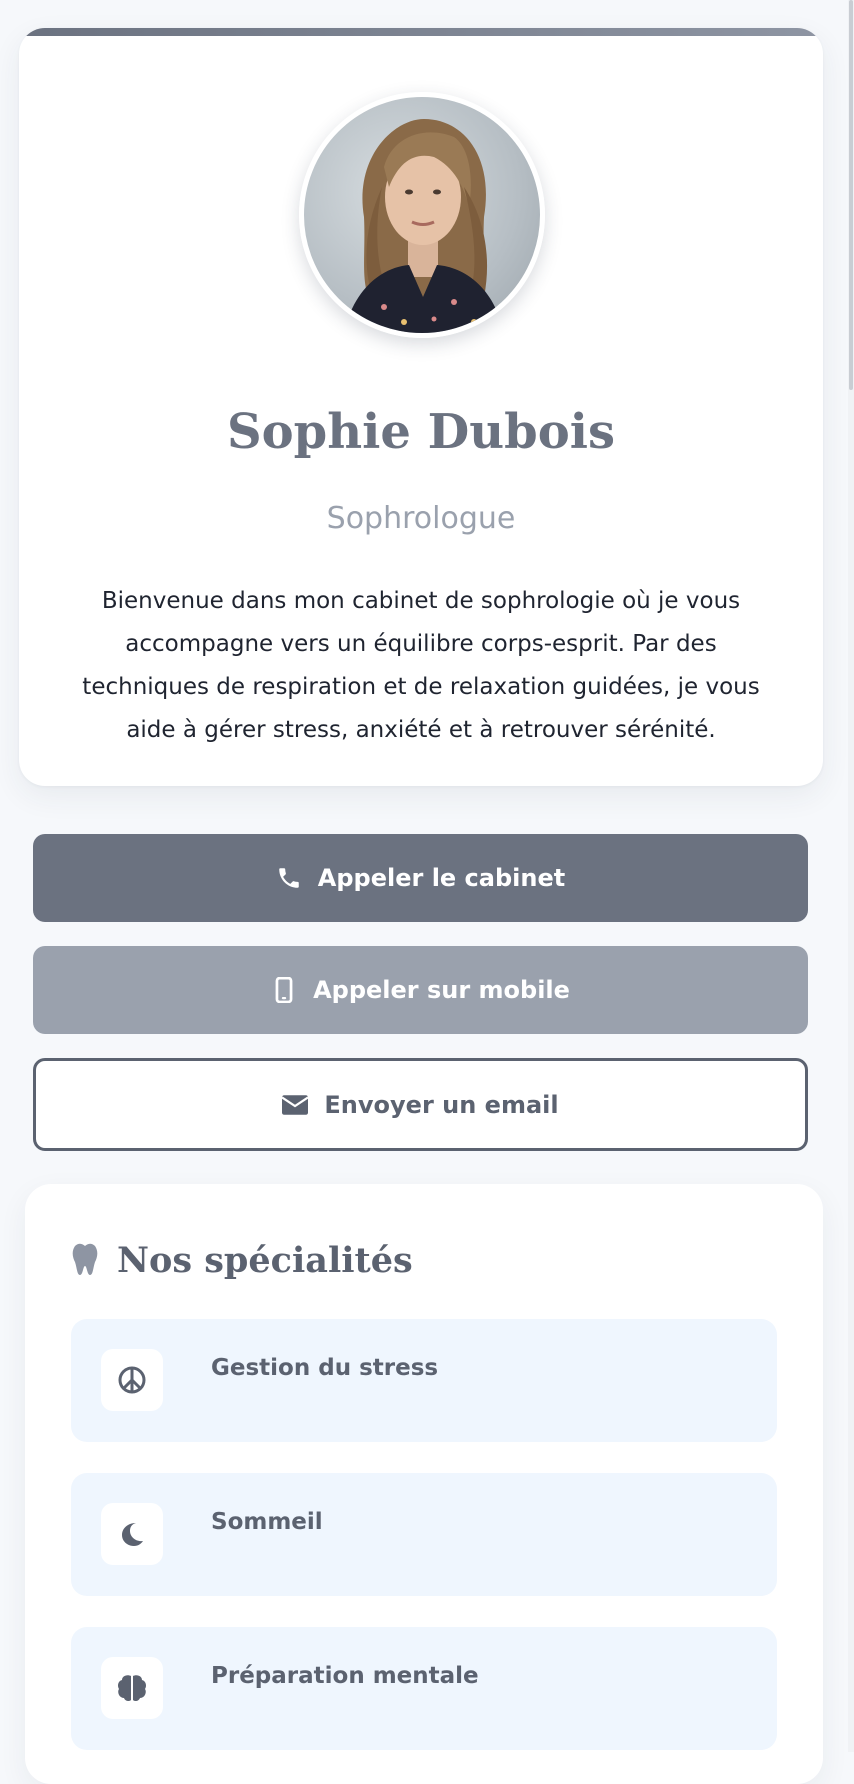 This screenshot has height=1784, width=854. What do you see at coordinates (851, 876) in the screenshot?
I see `scrollbar` at bounding box center [851, 876].